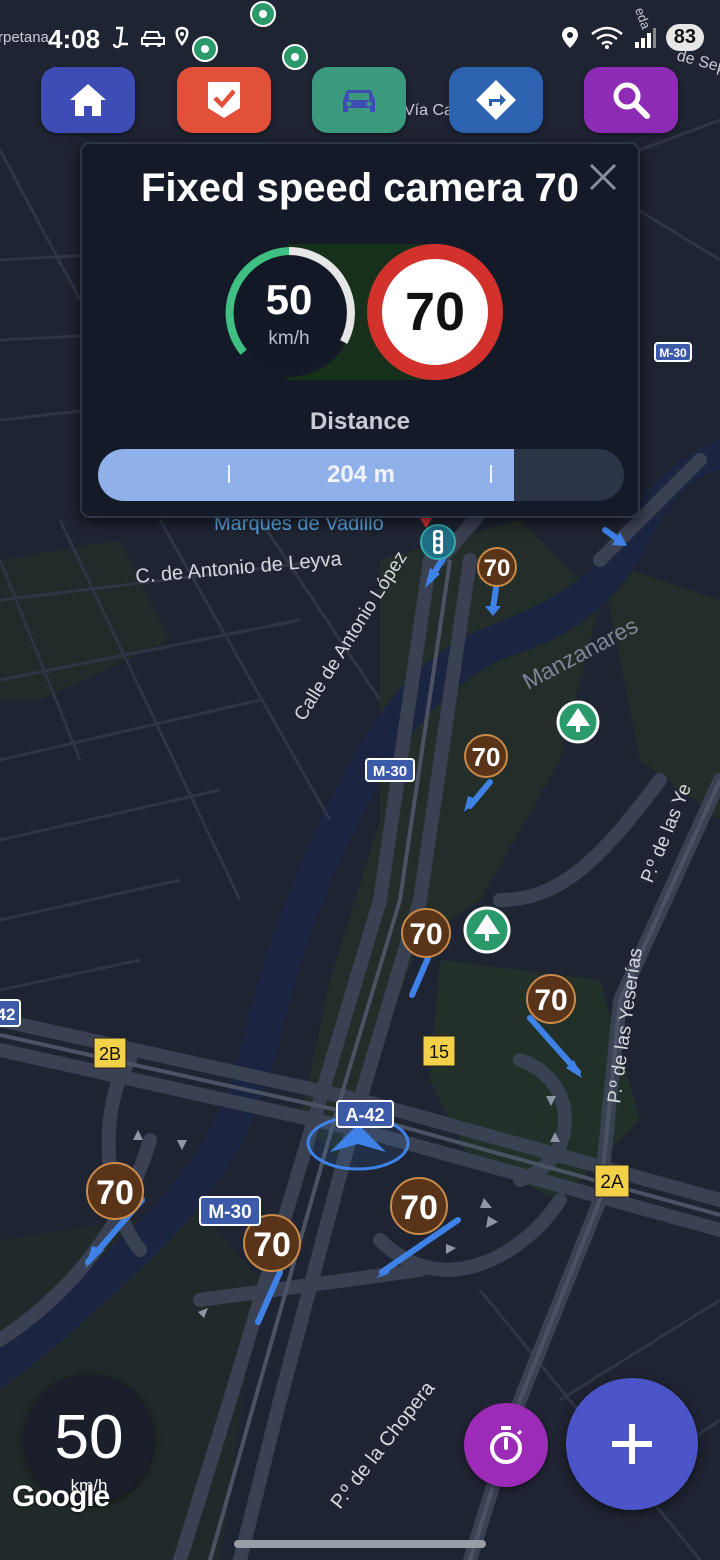  Describe the element at coordinates (360, 421) in the screenshot. I see `distance-label: Distance` at that location.